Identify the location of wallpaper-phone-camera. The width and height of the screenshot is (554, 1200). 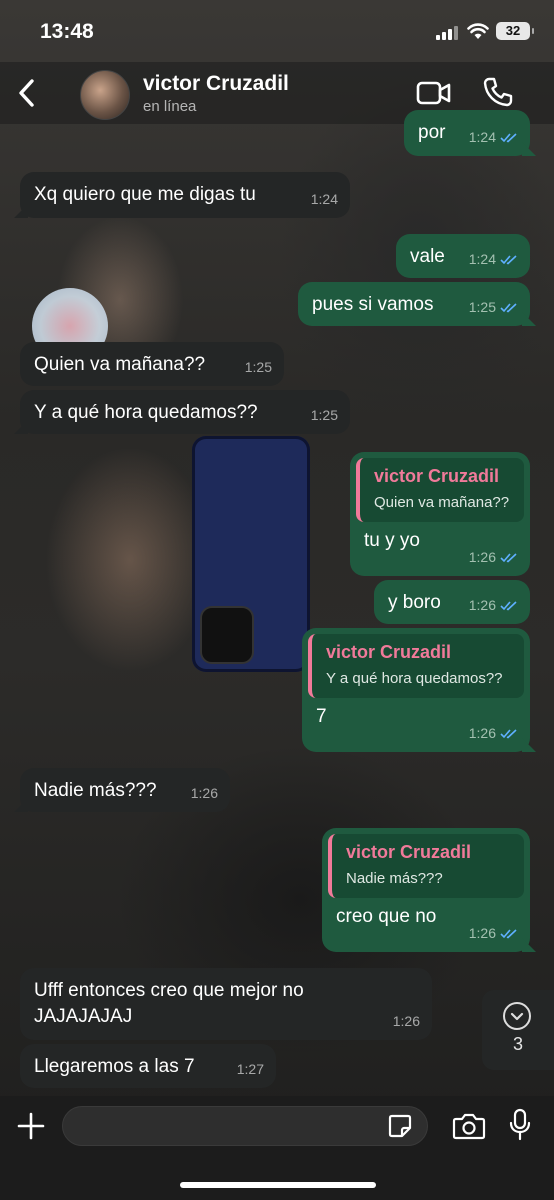
(227, 635).